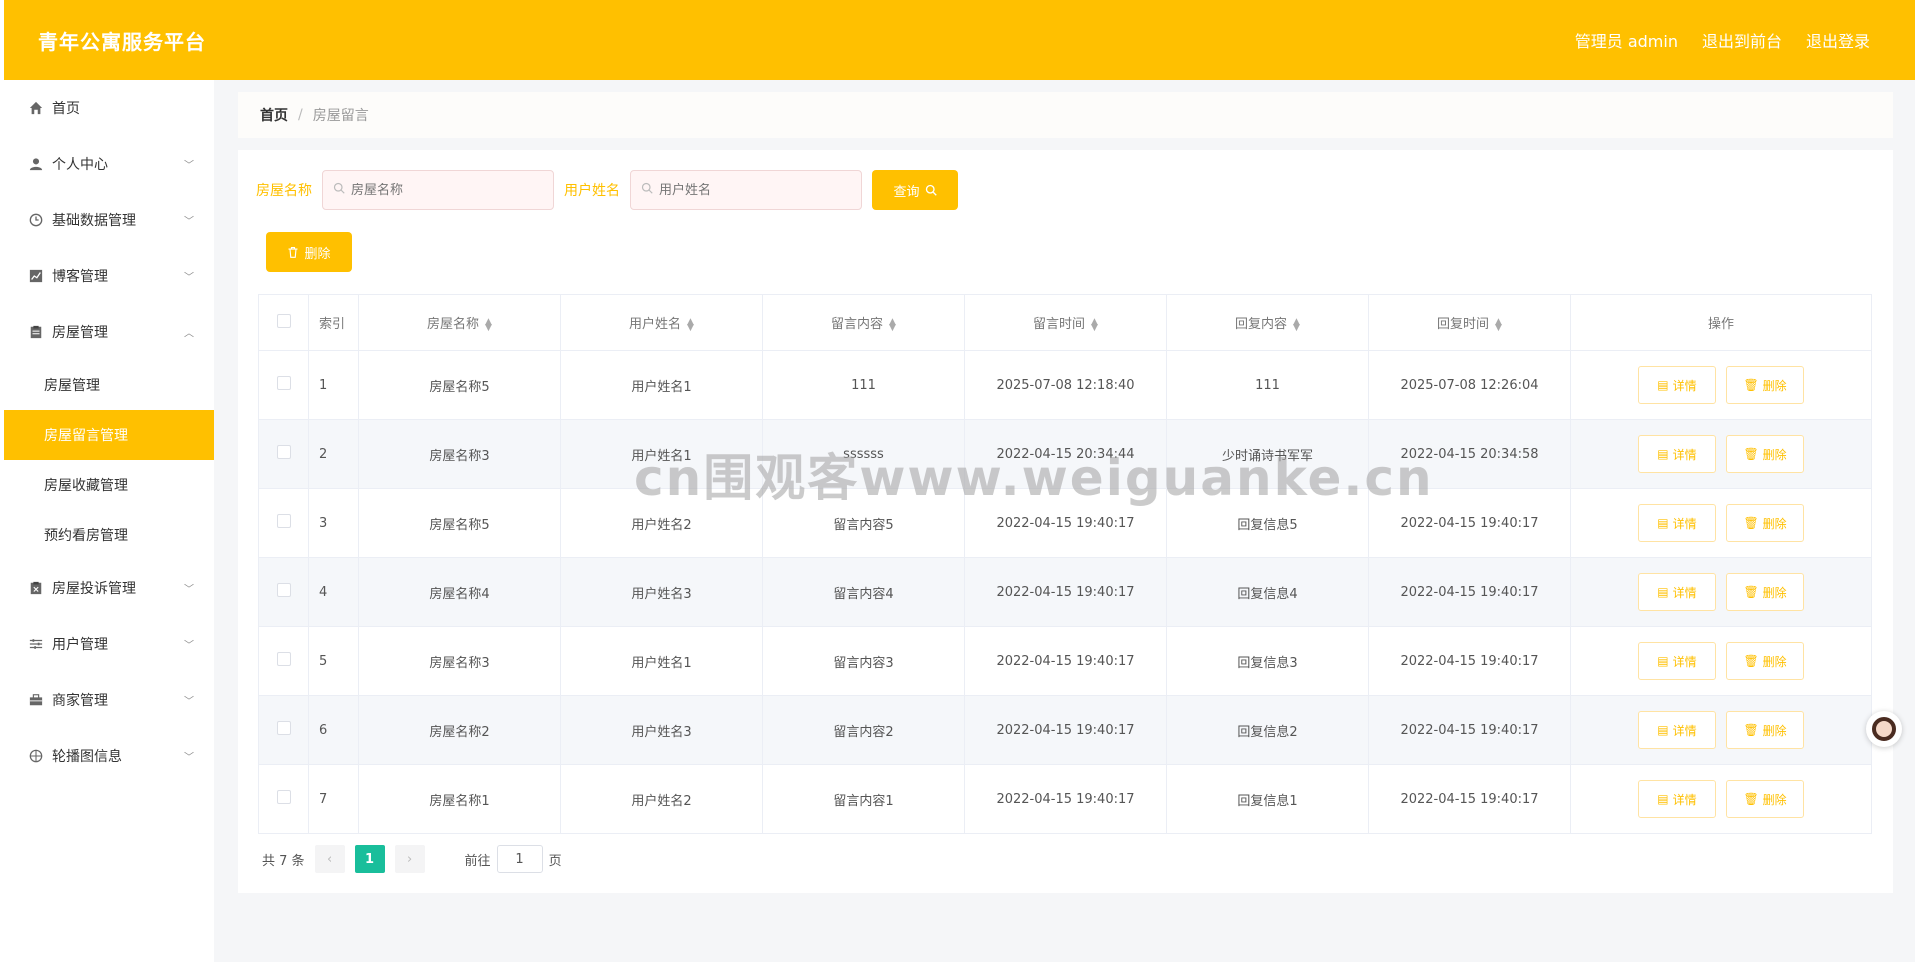 The image size is (1920, 966). What do you see at coordinates (857, 324) in the screenshot?
I see `column-header-label: 留言内容` at bounding box center [857, 324].